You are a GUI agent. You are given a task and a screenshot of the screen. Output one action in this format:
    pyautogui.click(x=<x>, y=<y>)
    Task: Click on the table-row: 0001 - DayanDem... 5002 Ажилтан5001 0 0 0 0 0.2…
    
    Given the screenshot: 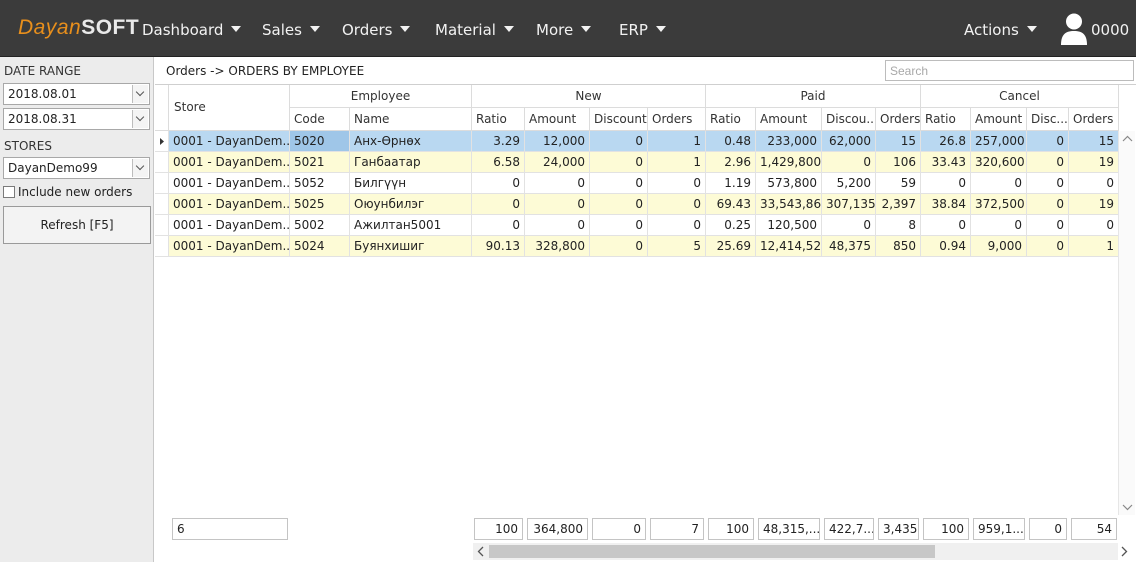 What is the action you would take?
    pyautogui.click(x=644, y=225)
    